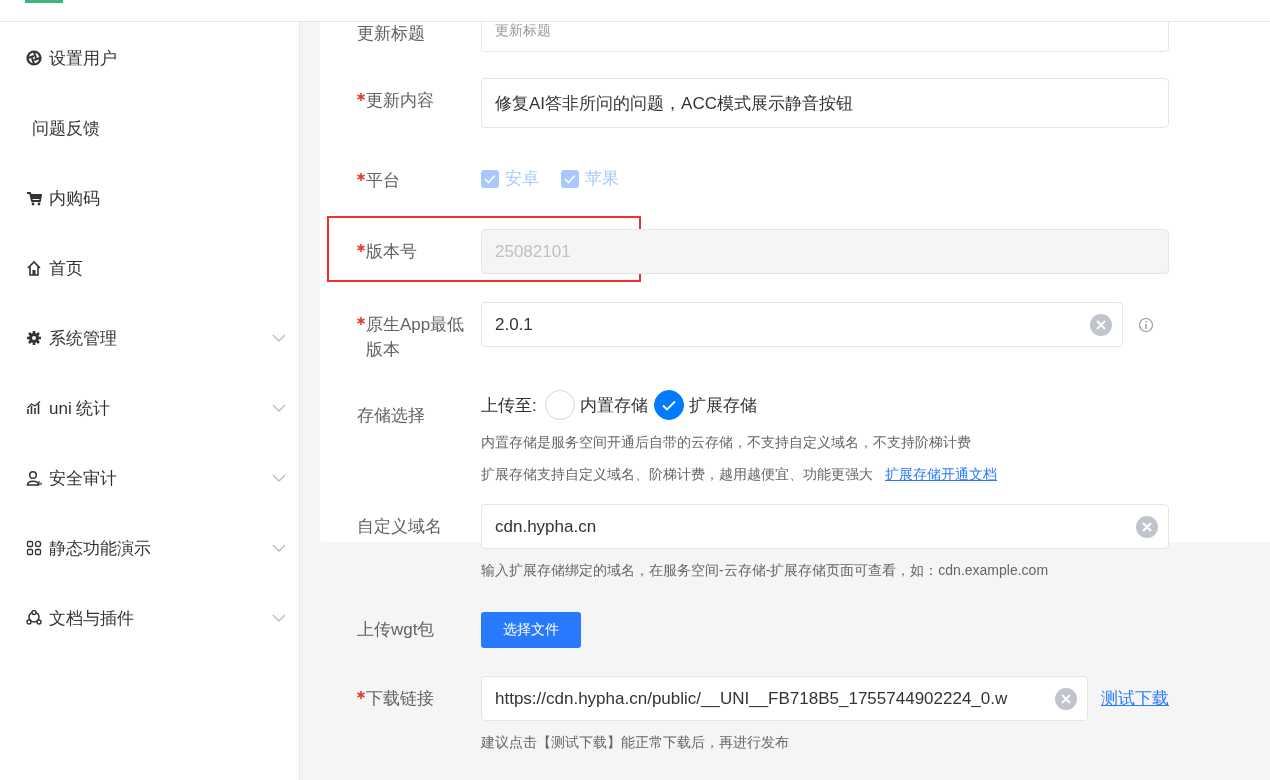  Describe the element at coordinates (149, 198) in the screenshot. I see `sidebar-item: 内购码` at that location.